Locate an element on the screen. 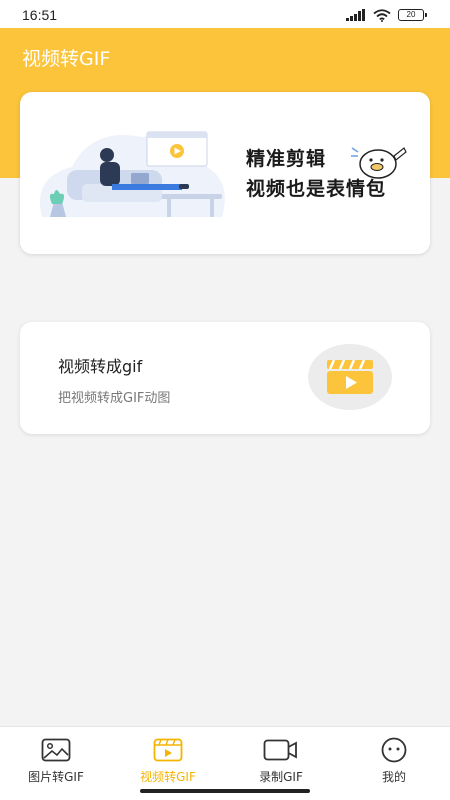 The image size is (450, 800). tab-video-to-gif: 视频转GIF is located at coordinates (168, 762).